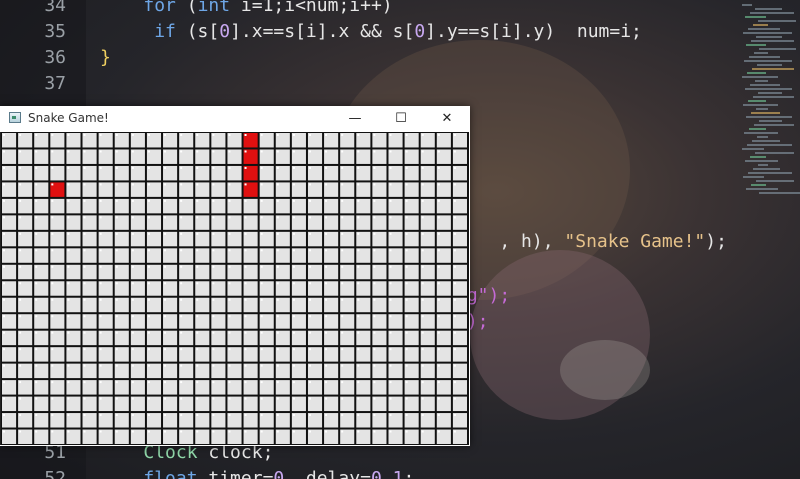 The width and height of the screenshot is (800, 479). I want to click on code-token: int, so click(214, 8).